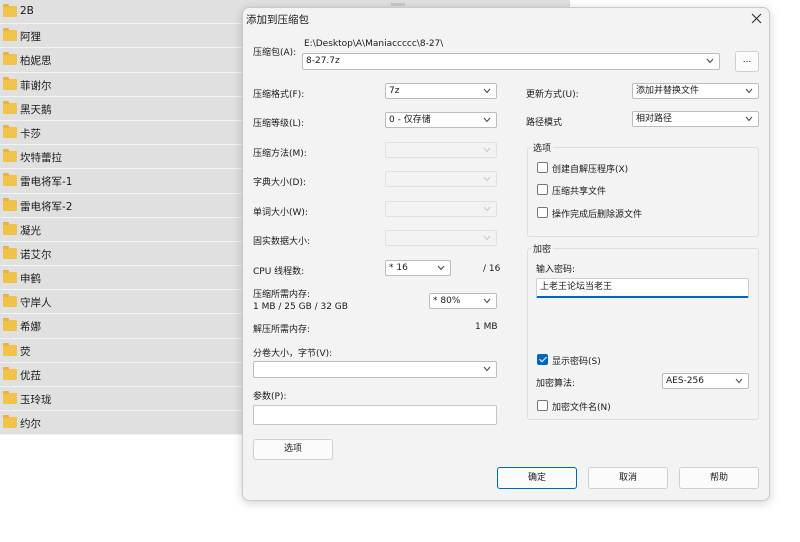  I want to click on folder-name: 卡莎, so click(30, 133).